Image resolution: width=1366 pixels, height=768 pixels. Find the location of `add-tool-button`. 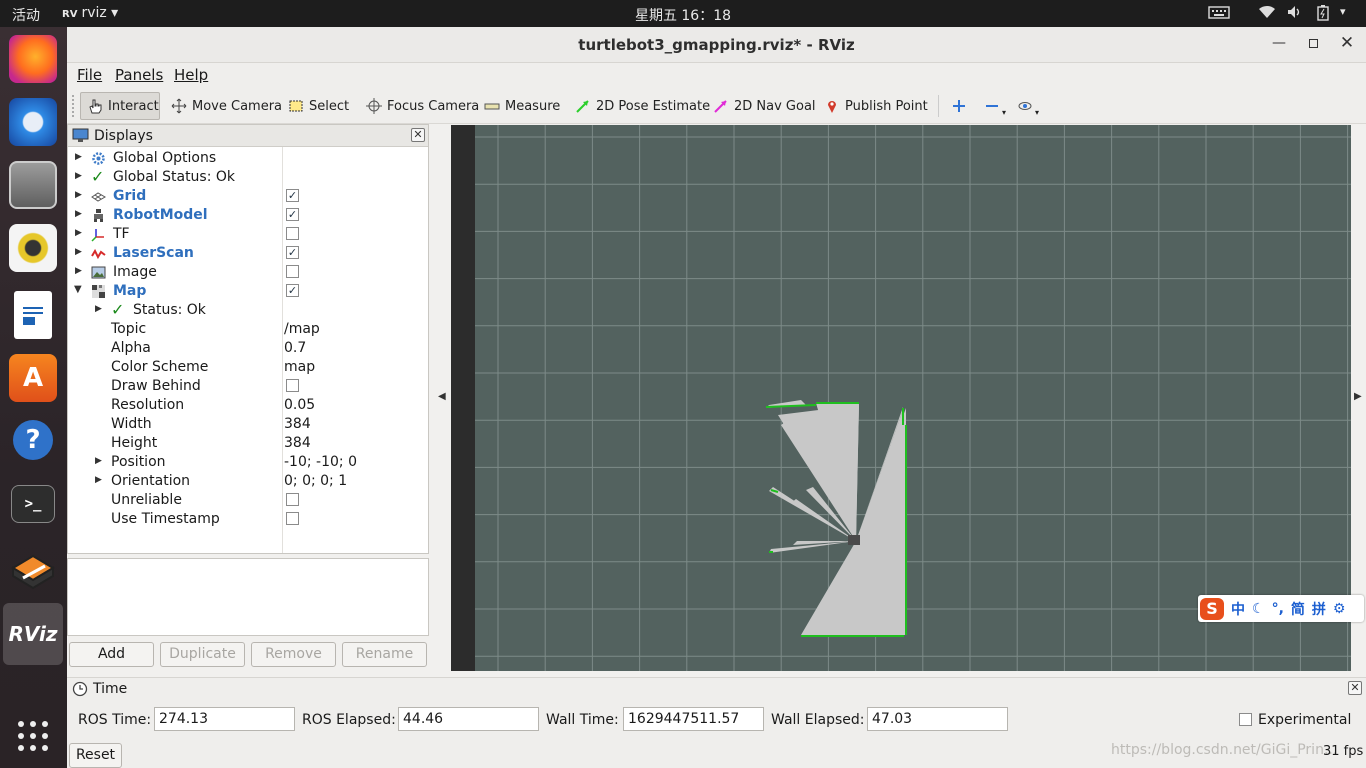

add-tool-button is located at coordinates (961, 106).